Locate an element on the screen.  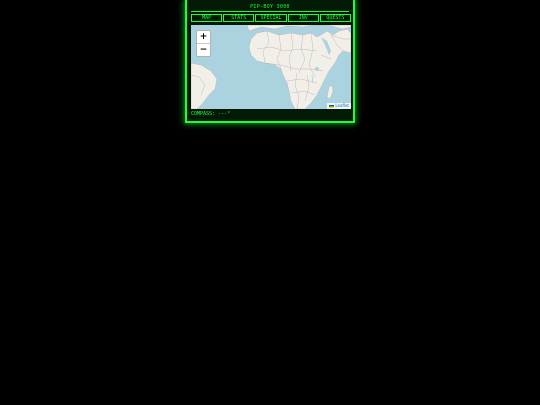
lake-victoria is located at coordinates (317, 69).